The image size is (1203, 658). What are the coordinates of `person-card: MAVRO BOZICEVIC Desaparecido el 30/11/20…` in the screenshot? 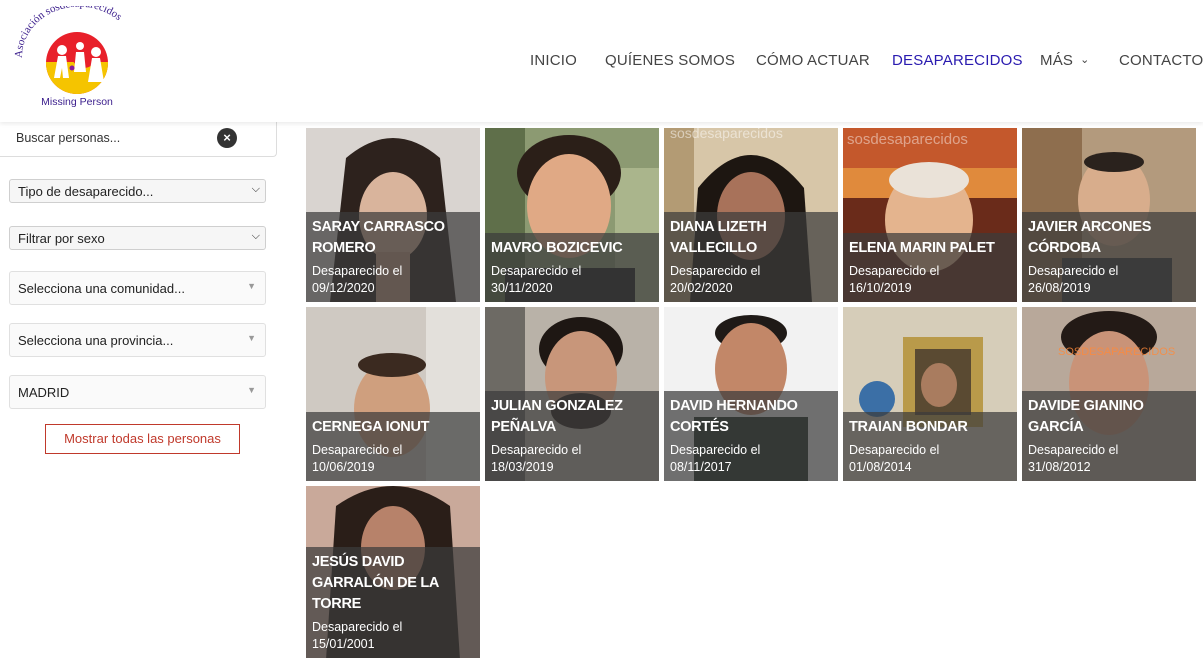 It's located at (572, 215).